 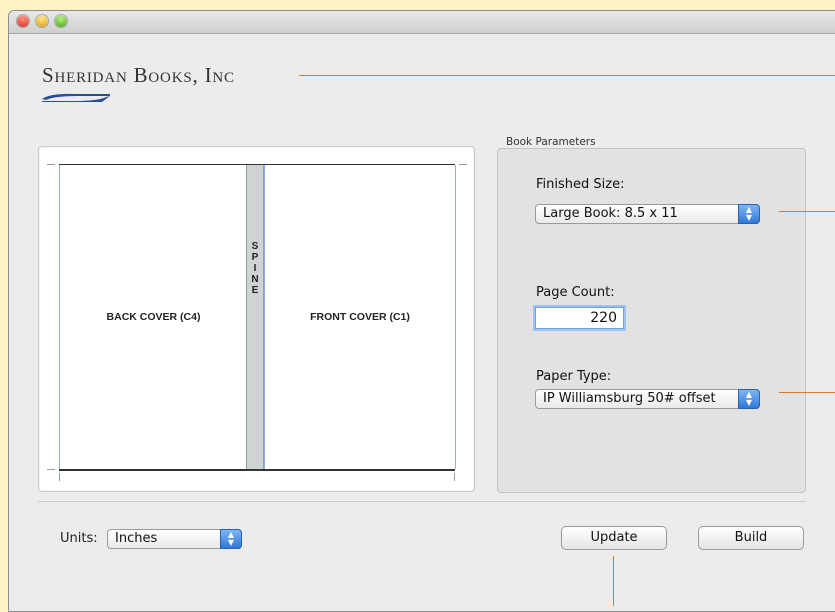 What do you see at coordinates (255, 290) in the screenshot?
I see `spine-letter: E` at bounding box center [255, 290].